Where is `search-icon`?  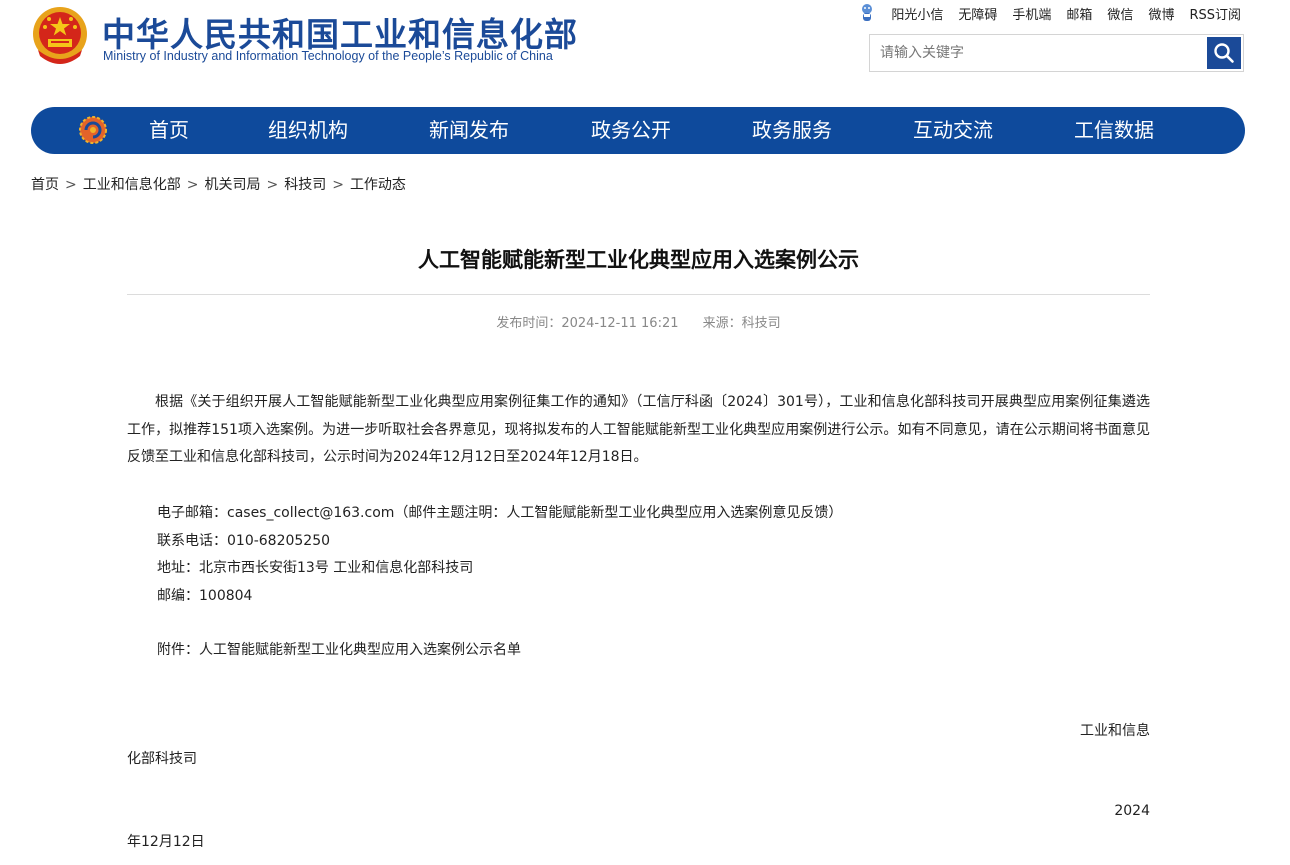 search-icon is located at coordinates (1224, 53).